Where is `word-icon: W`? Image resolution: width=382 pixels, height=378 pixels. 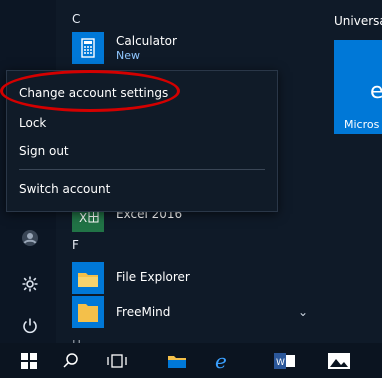 word-icon: W is located at coordinates (285, 360).